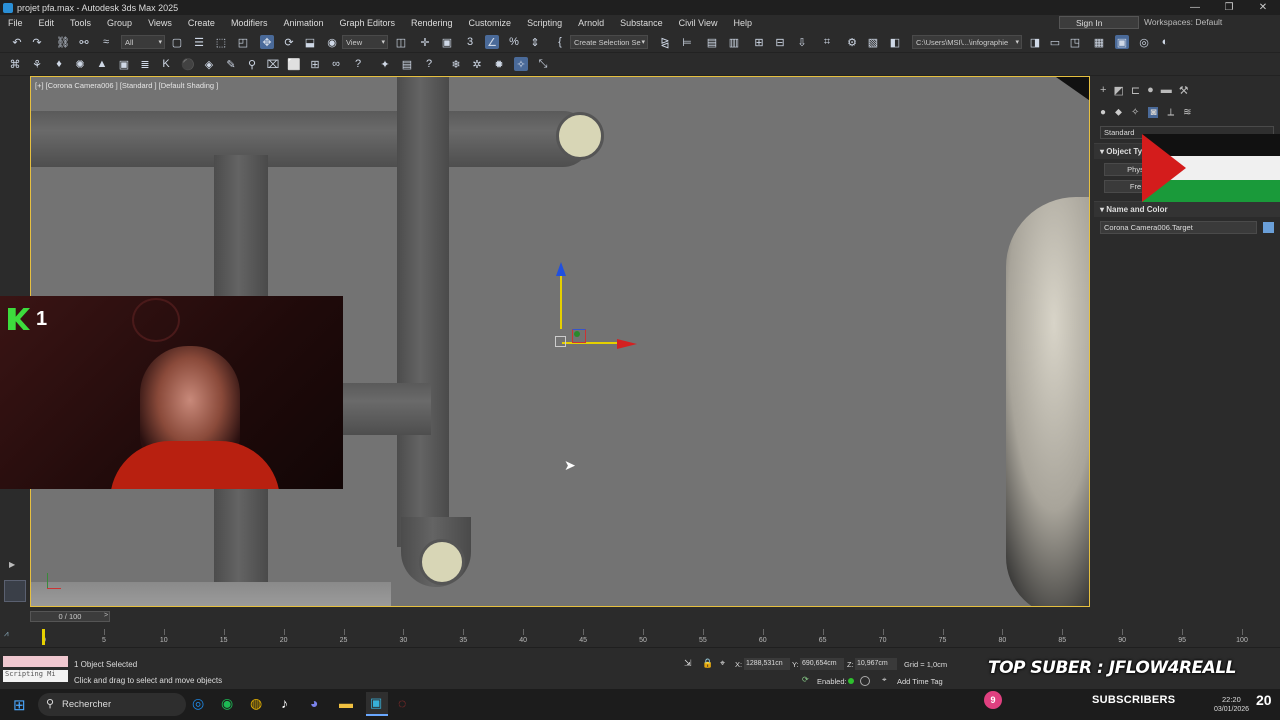  Describe the element at coordinates (37, 64) in the screenshot. I see `freeform-icon: ⚘` at that location.